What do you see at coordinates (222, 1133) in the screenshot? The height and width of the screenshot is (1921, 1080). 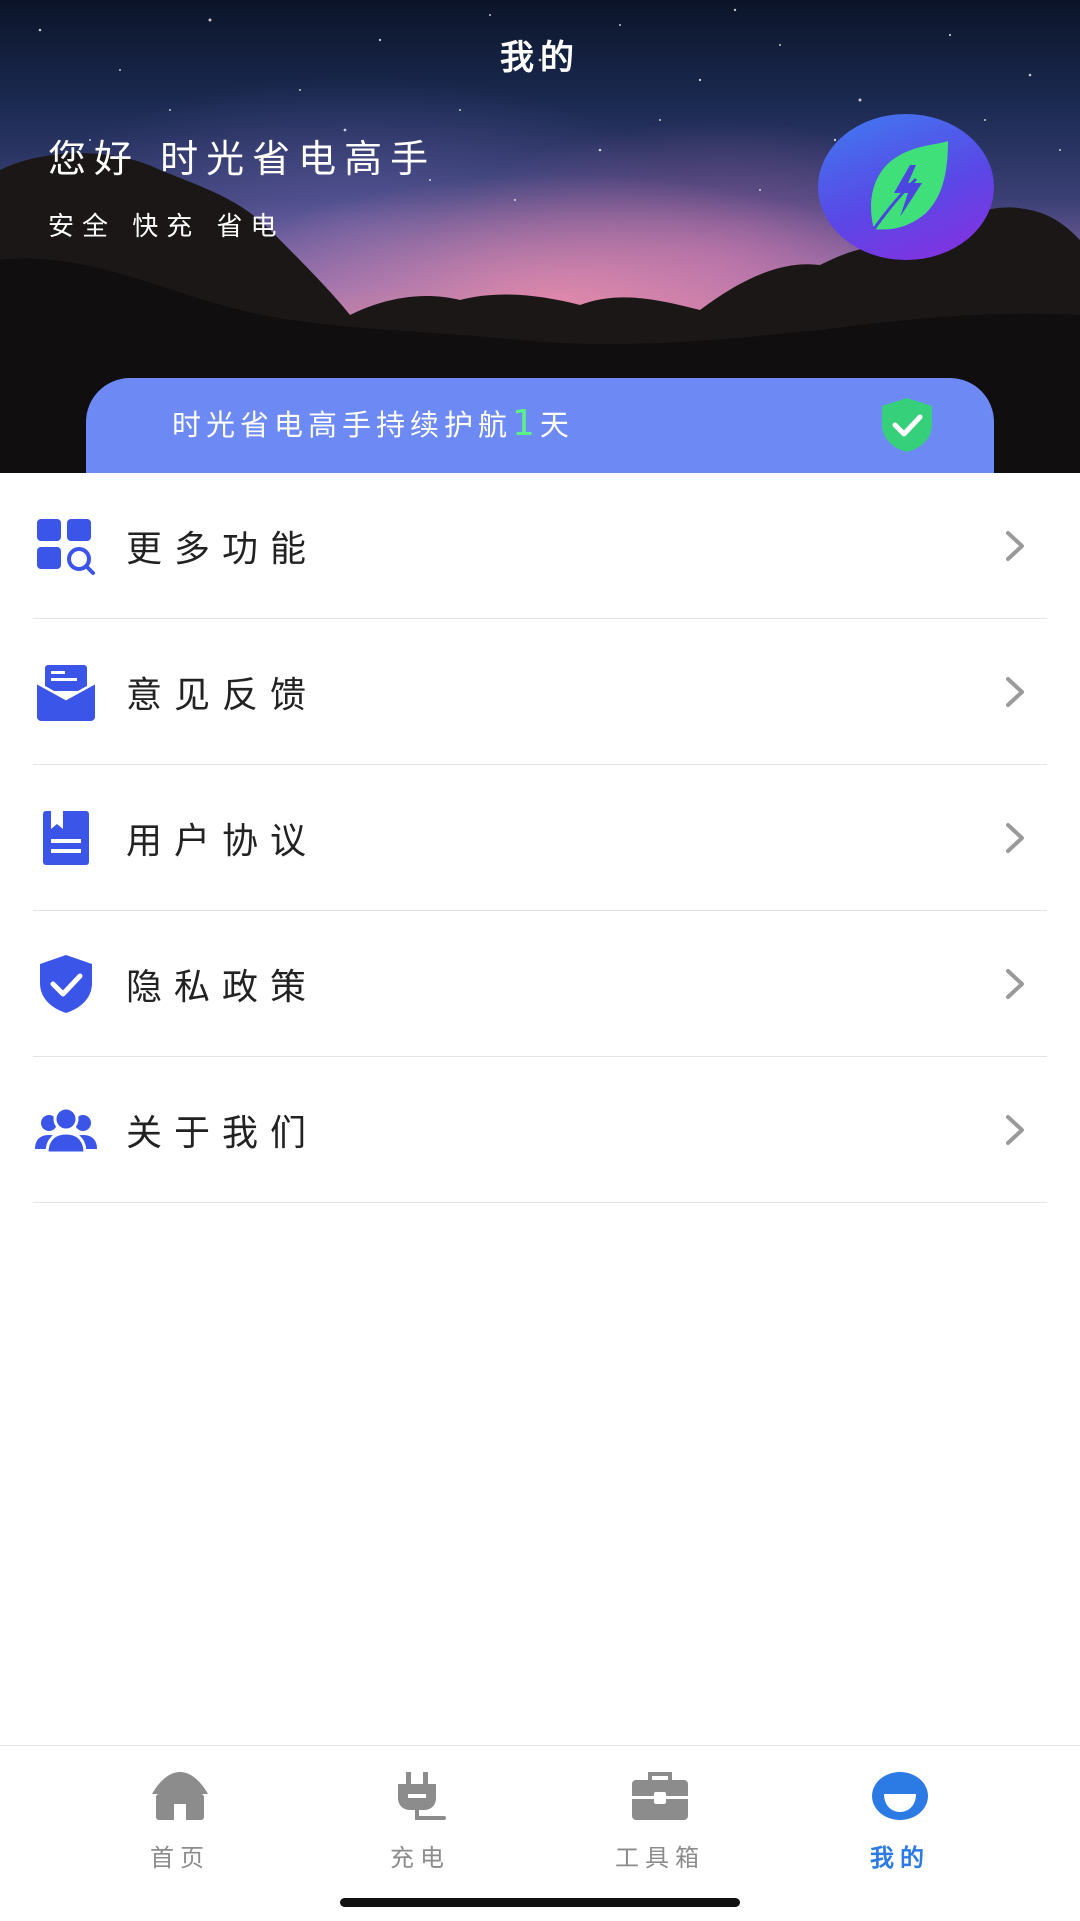 I see `menu-item-label: 关于我们` at bounding box center [222, 1133].